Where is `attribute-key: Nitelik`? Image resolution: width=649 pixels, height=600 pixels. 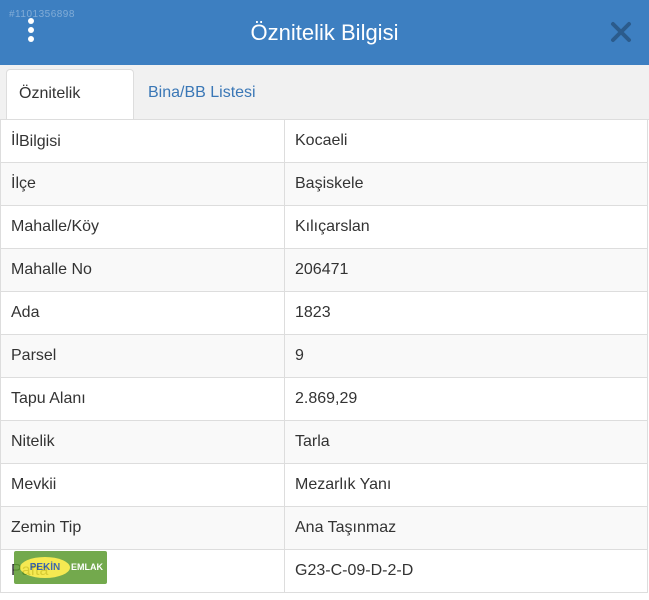
attribute-key: Nitelik is located at coordinates (142, 442).